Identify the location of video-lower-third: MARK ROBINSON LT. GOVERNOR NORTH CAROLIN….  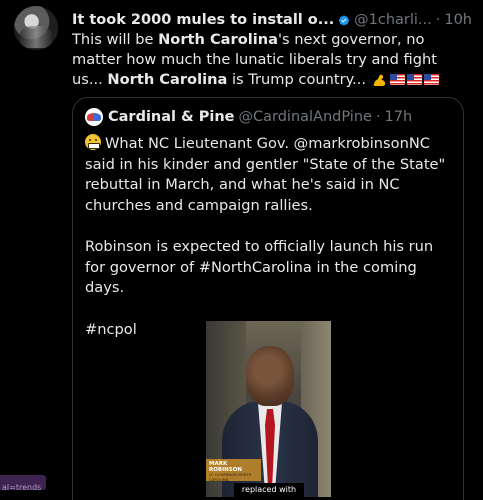
(233, 470).